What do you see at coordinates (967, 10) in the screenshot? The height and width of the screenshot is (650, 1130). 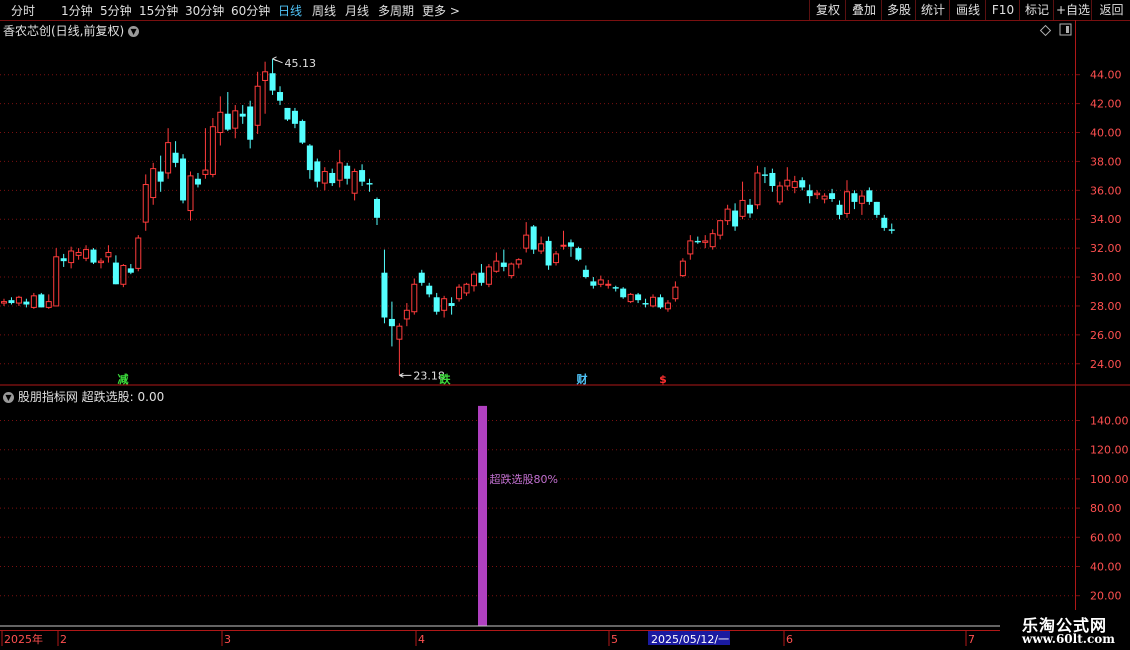 I see `draw-line-button: 画线` at bounding box center [967, 10].